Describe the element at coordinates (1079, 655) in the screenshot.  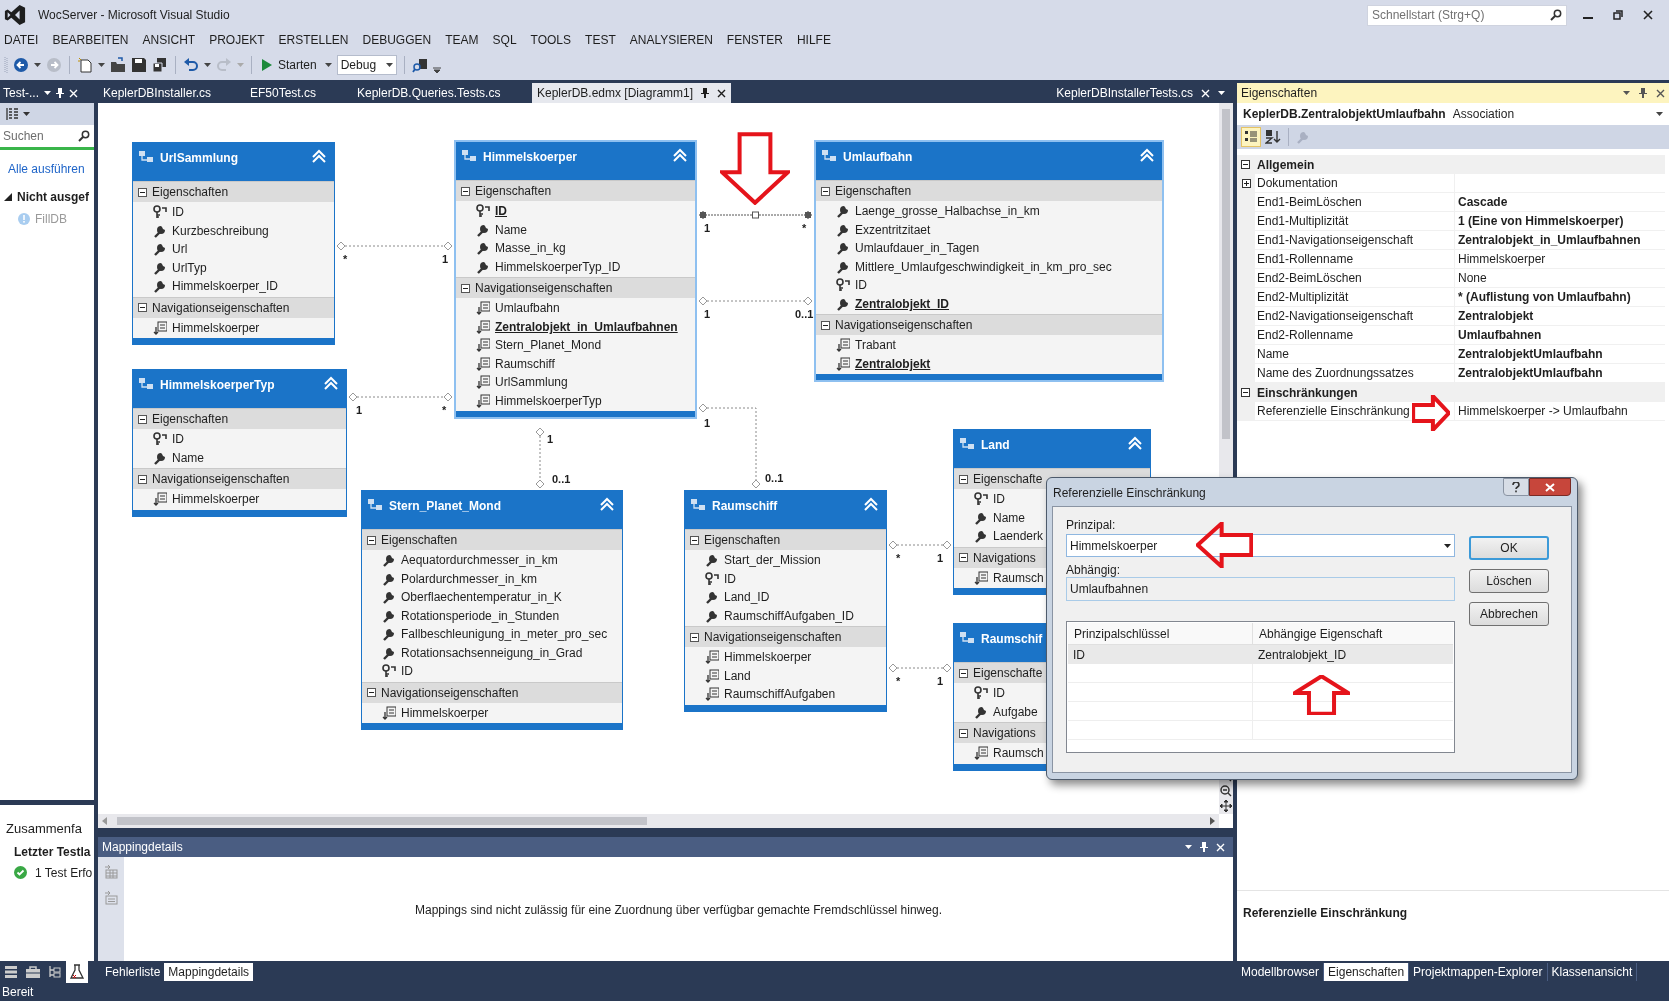
I see `grid-cell-text: ID` at that location.